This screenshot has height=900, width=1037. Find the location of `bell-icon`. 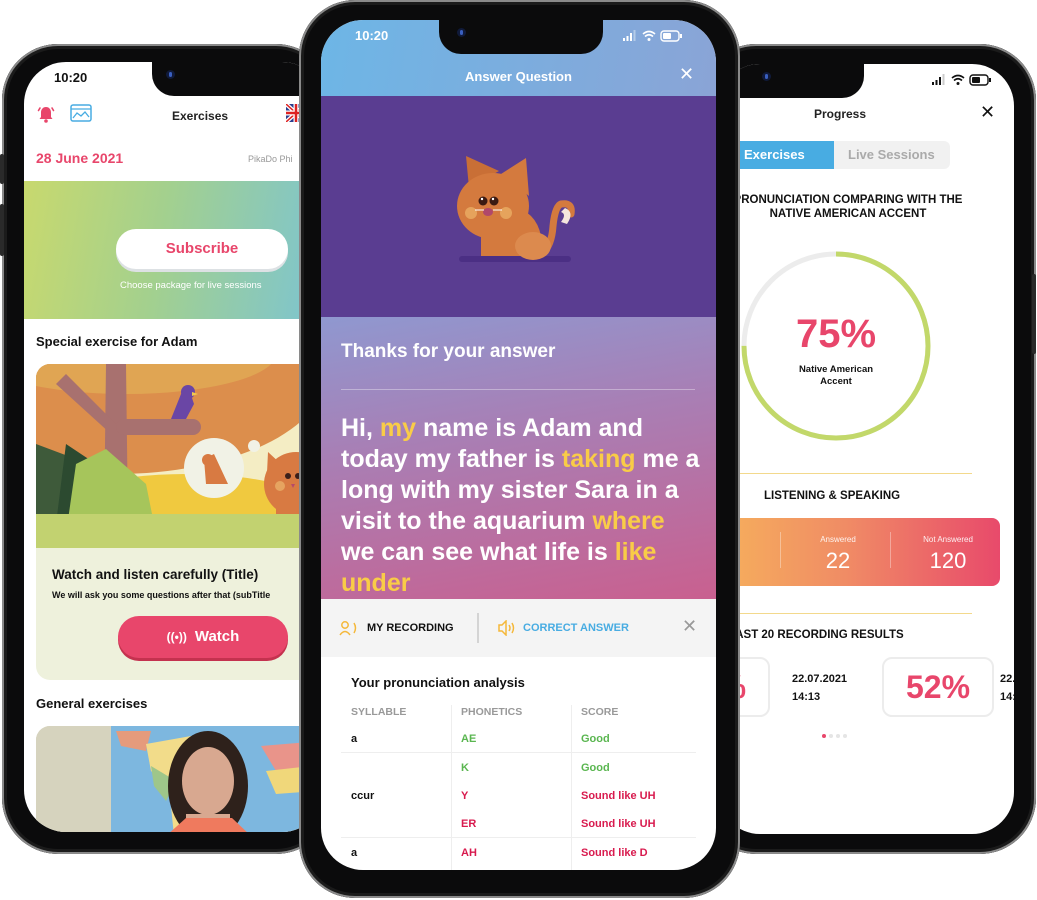

bell-icon is located at coordinates (46, 114).